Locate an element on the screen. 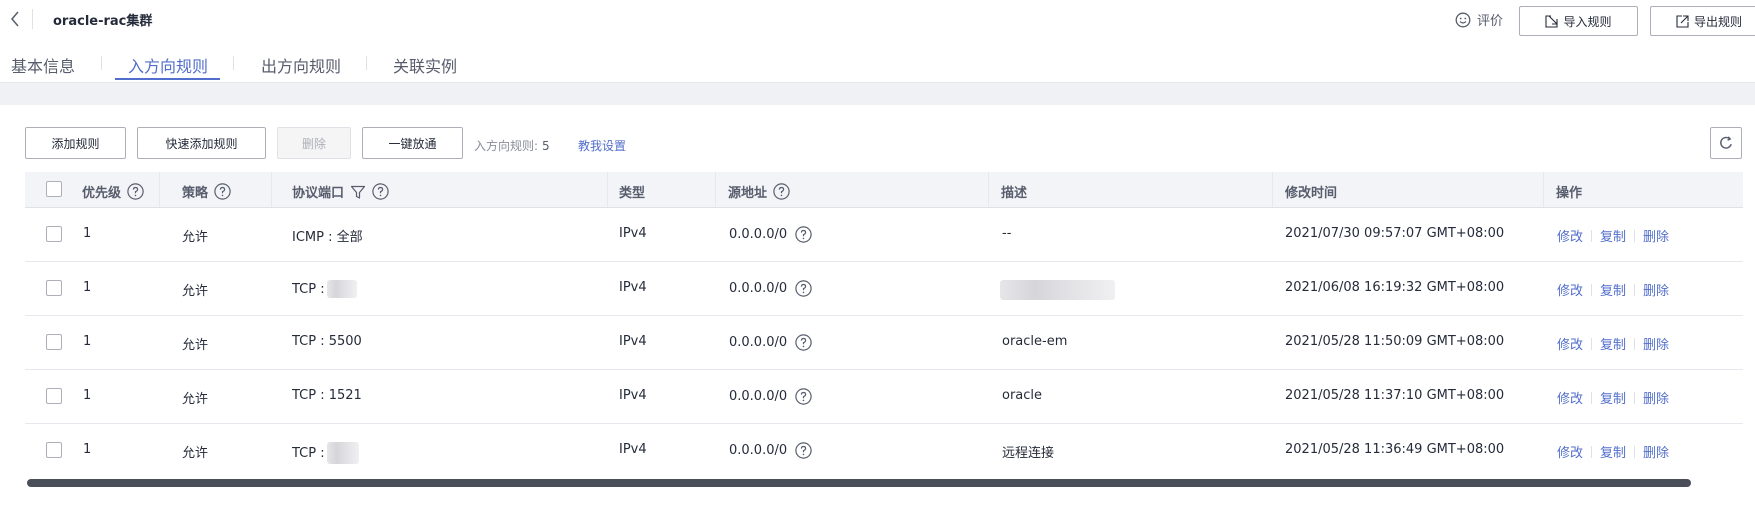 The height and width of the screenshot is (509, 1755). column-header-actions: 操作 is located at coordinates (1569, 193).